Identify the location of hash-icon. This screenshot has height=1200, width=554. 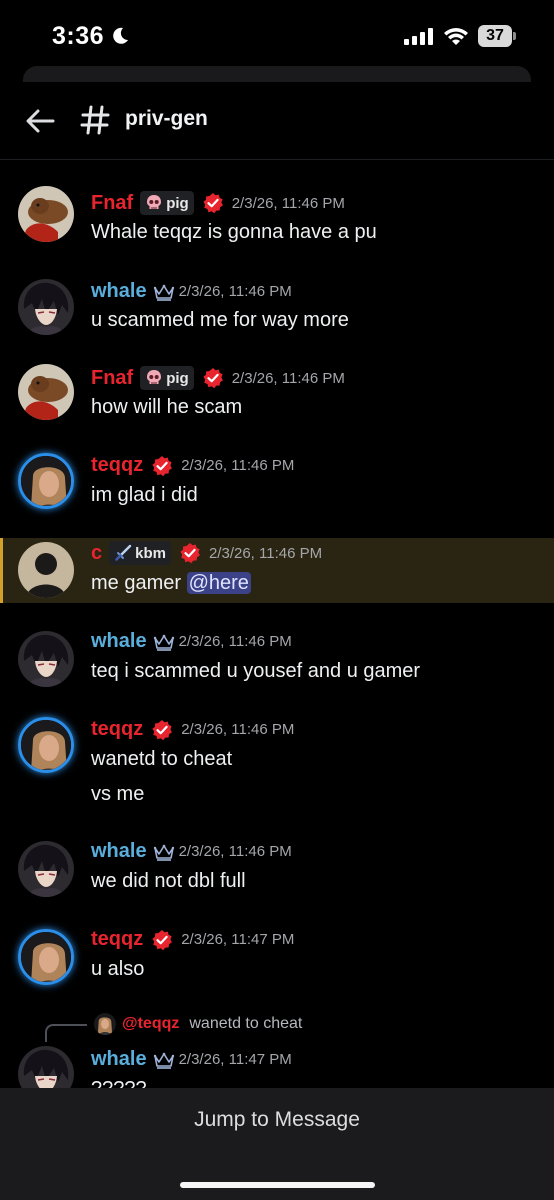
(95, 120).